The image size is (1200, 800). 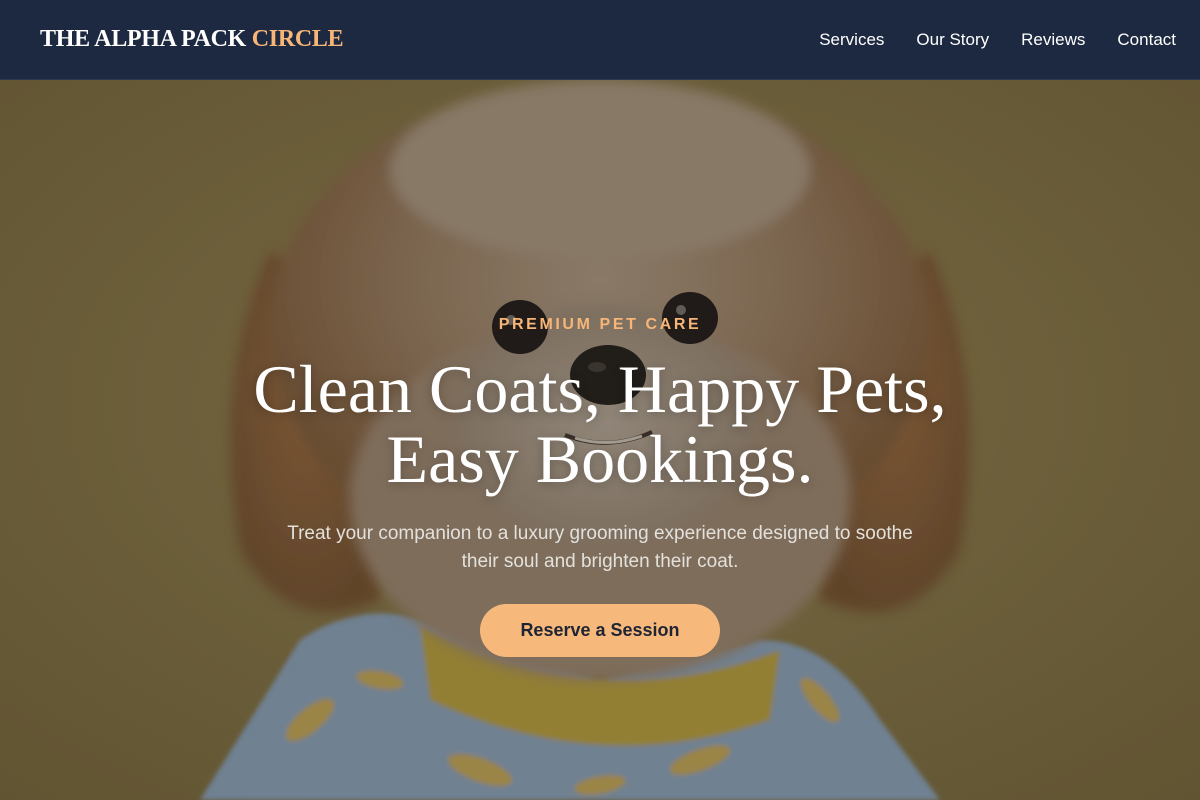 I want to click on hero-eyebrow: PREMIUM PET CARE, so click(x=600, y=324).